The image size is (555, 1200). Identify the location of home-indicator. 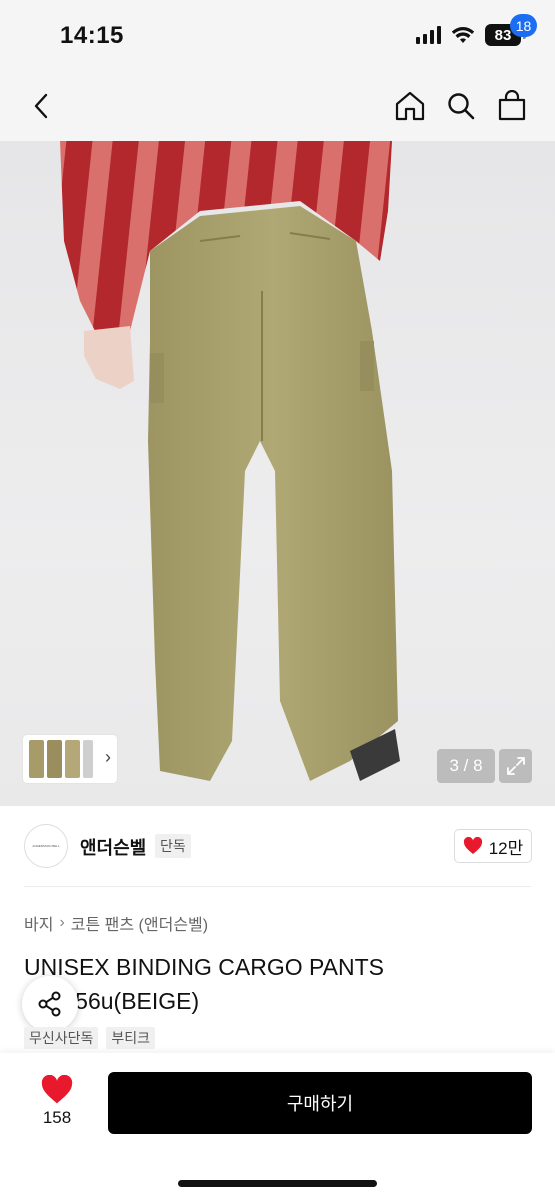
(277, 1183).